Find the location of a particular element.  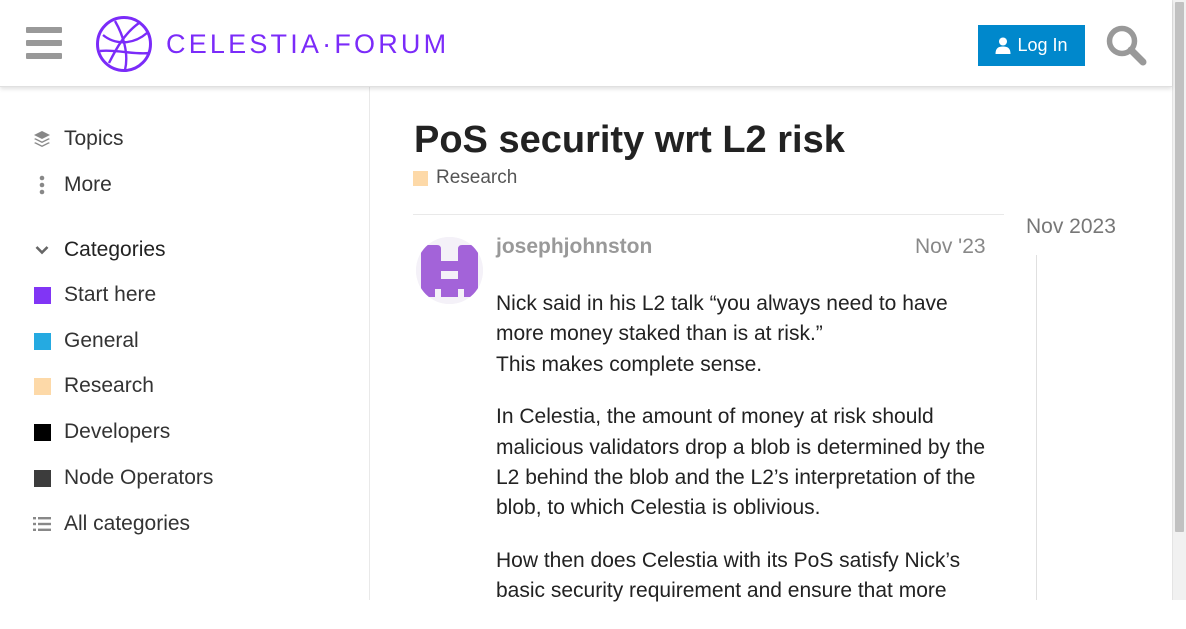

sidebar-item-label: Developers is located at coordinates (117, 431).